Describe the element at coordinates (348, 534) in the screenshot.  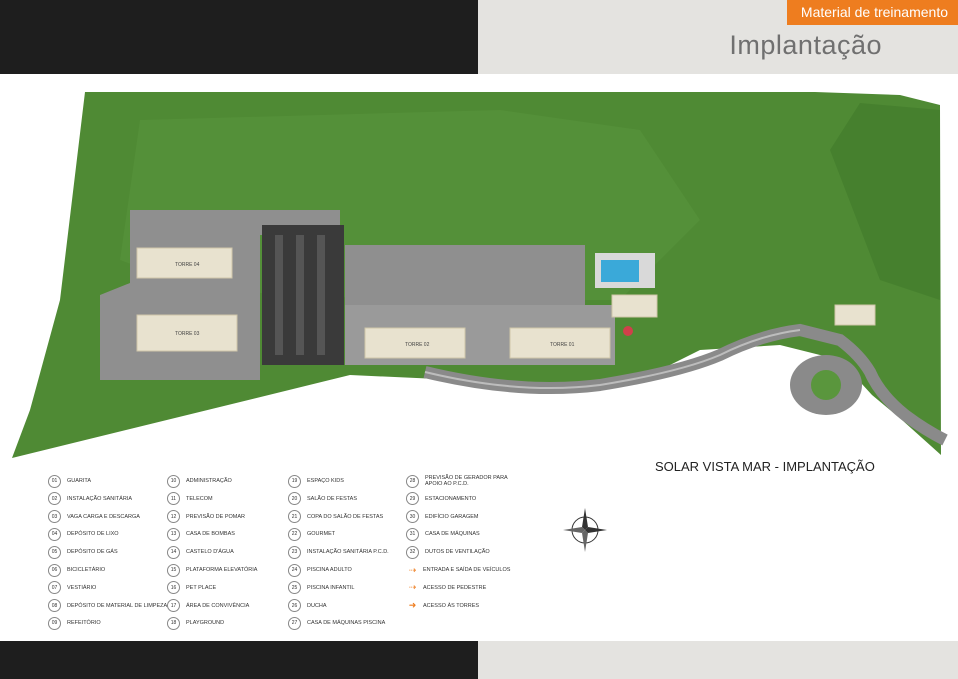
I see `legend-item: 22 GOURMET` at that location.